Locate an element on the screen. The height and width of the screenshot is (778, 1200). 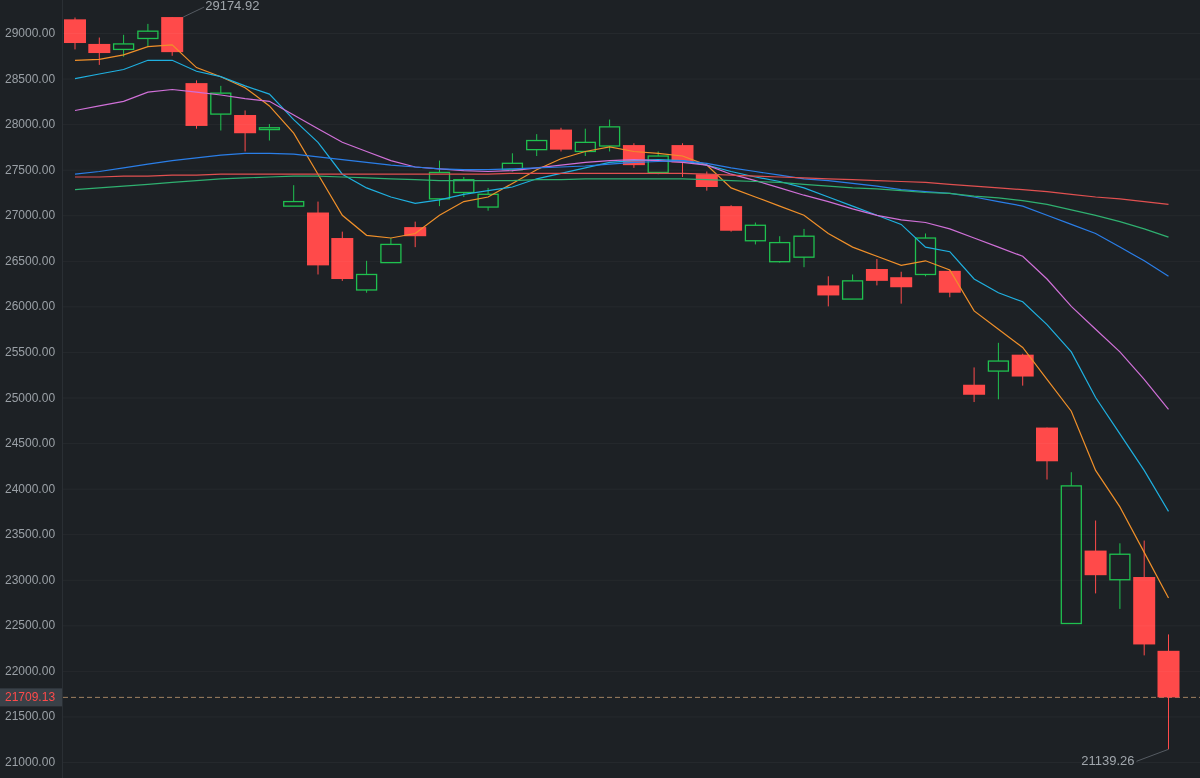
axis-label: 23000.00 is located at coordinates (30, 579).